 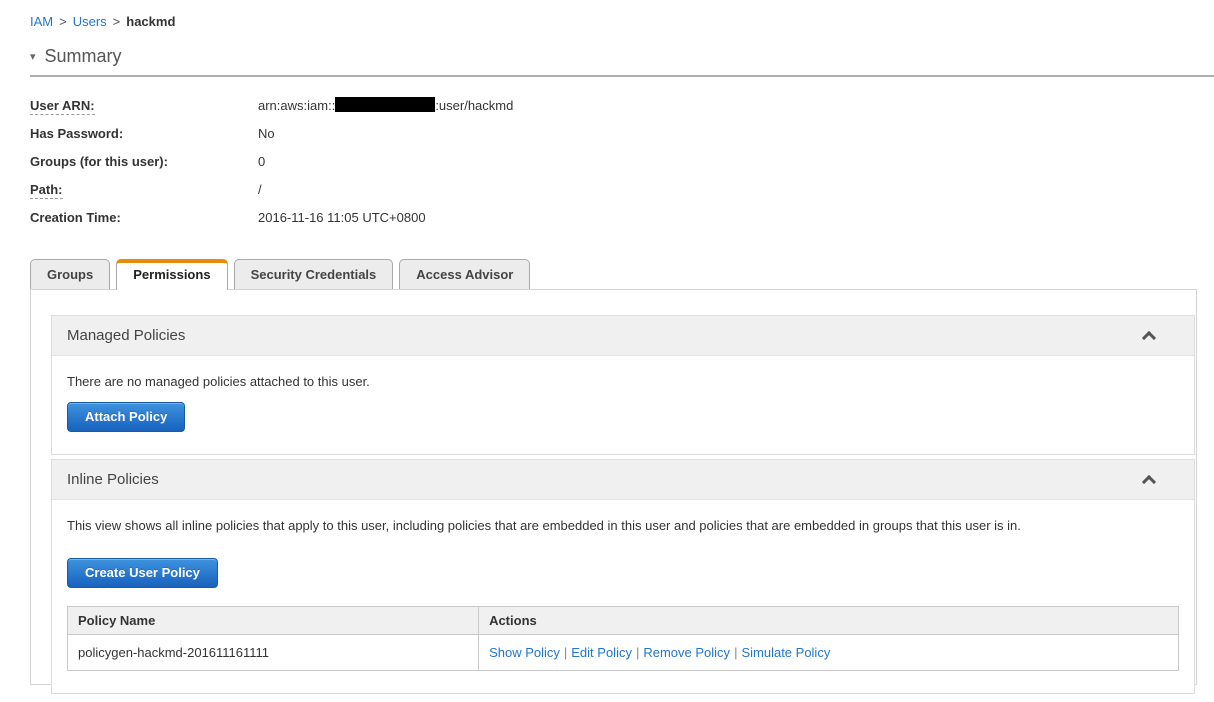 I want to click on user-arn-value: arn:aws:iam:::user/hackmd, so click(x=385, y=105).